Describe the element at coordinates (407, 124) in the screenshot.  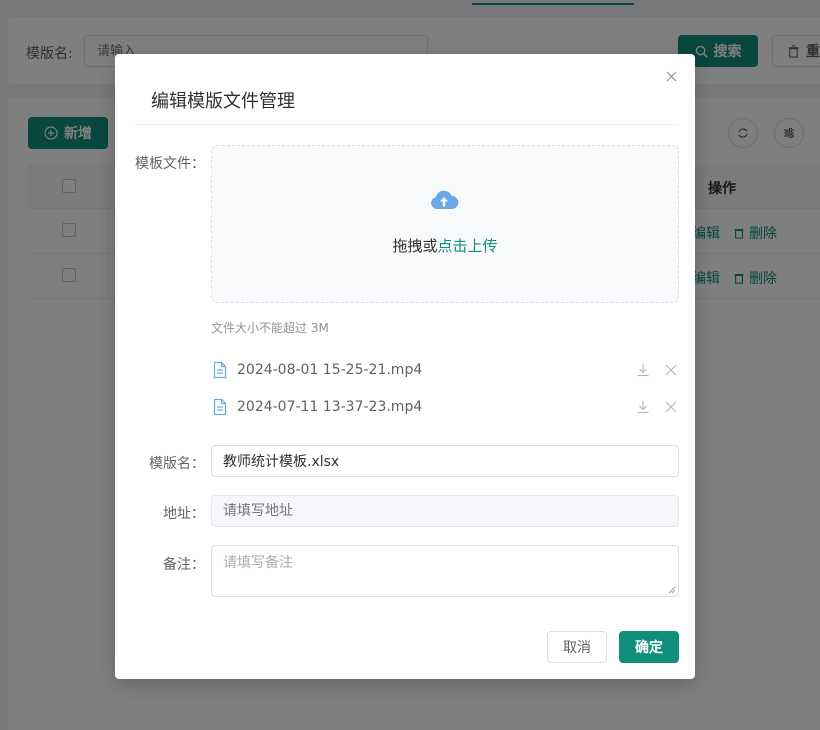
I see `dialog-header-divider` at that location.